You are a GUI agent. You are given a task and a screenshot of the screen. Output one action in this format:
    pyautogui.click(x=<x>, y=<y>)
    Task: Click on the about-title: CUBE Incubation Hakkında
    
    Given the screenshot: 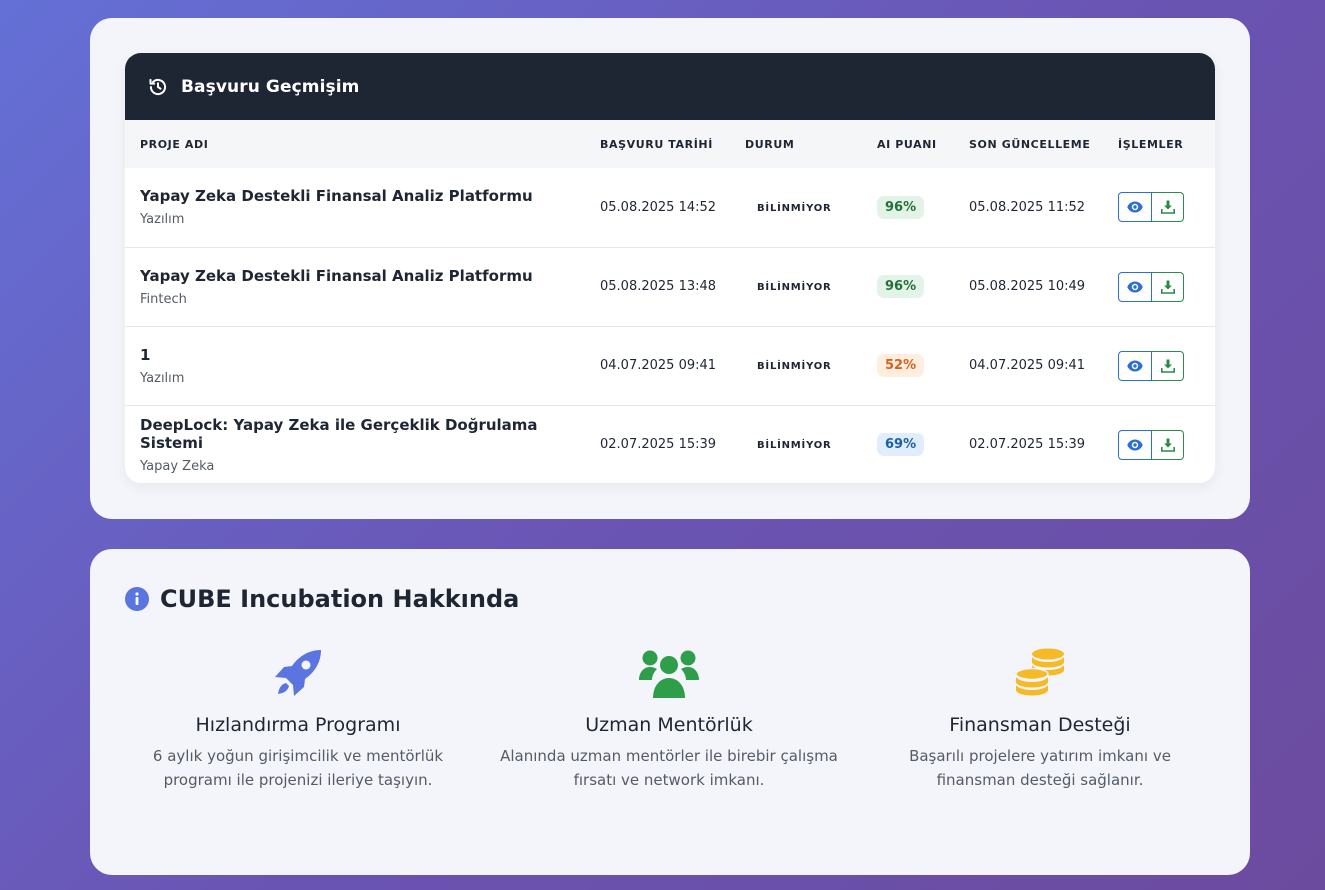 What is the action you would take?
    pyautogui.click(x=340, y=599)
    